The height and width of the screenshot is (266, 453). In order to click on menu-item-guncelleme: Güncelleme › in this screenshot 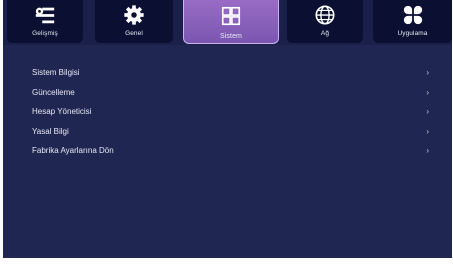, I will do `click(231, 93)`.